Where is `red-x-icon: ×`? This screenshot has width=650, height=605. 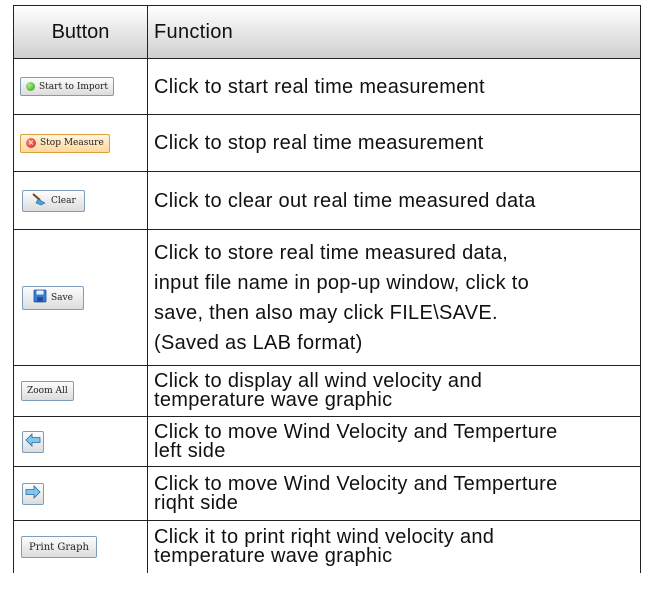
red-x-icon: × is located at coordinates (31, 143).